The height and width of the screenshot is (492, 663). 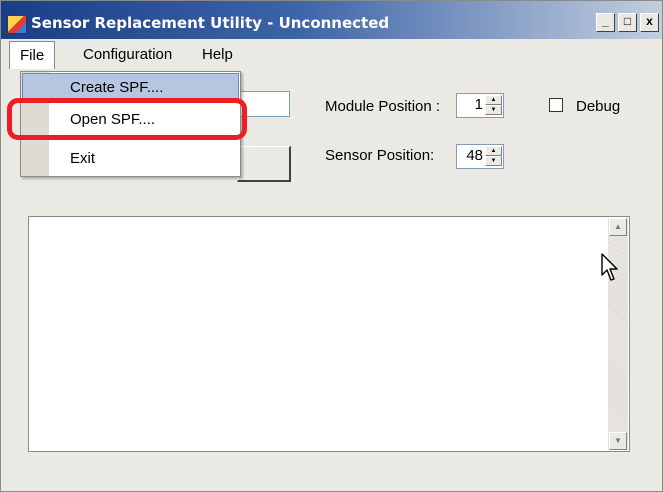 What do you see at coordinates (210, 23) in the screenshot?
I see `window-title: Sensor Replacement Utility - Unconnected` at bounding box center [210, 23].